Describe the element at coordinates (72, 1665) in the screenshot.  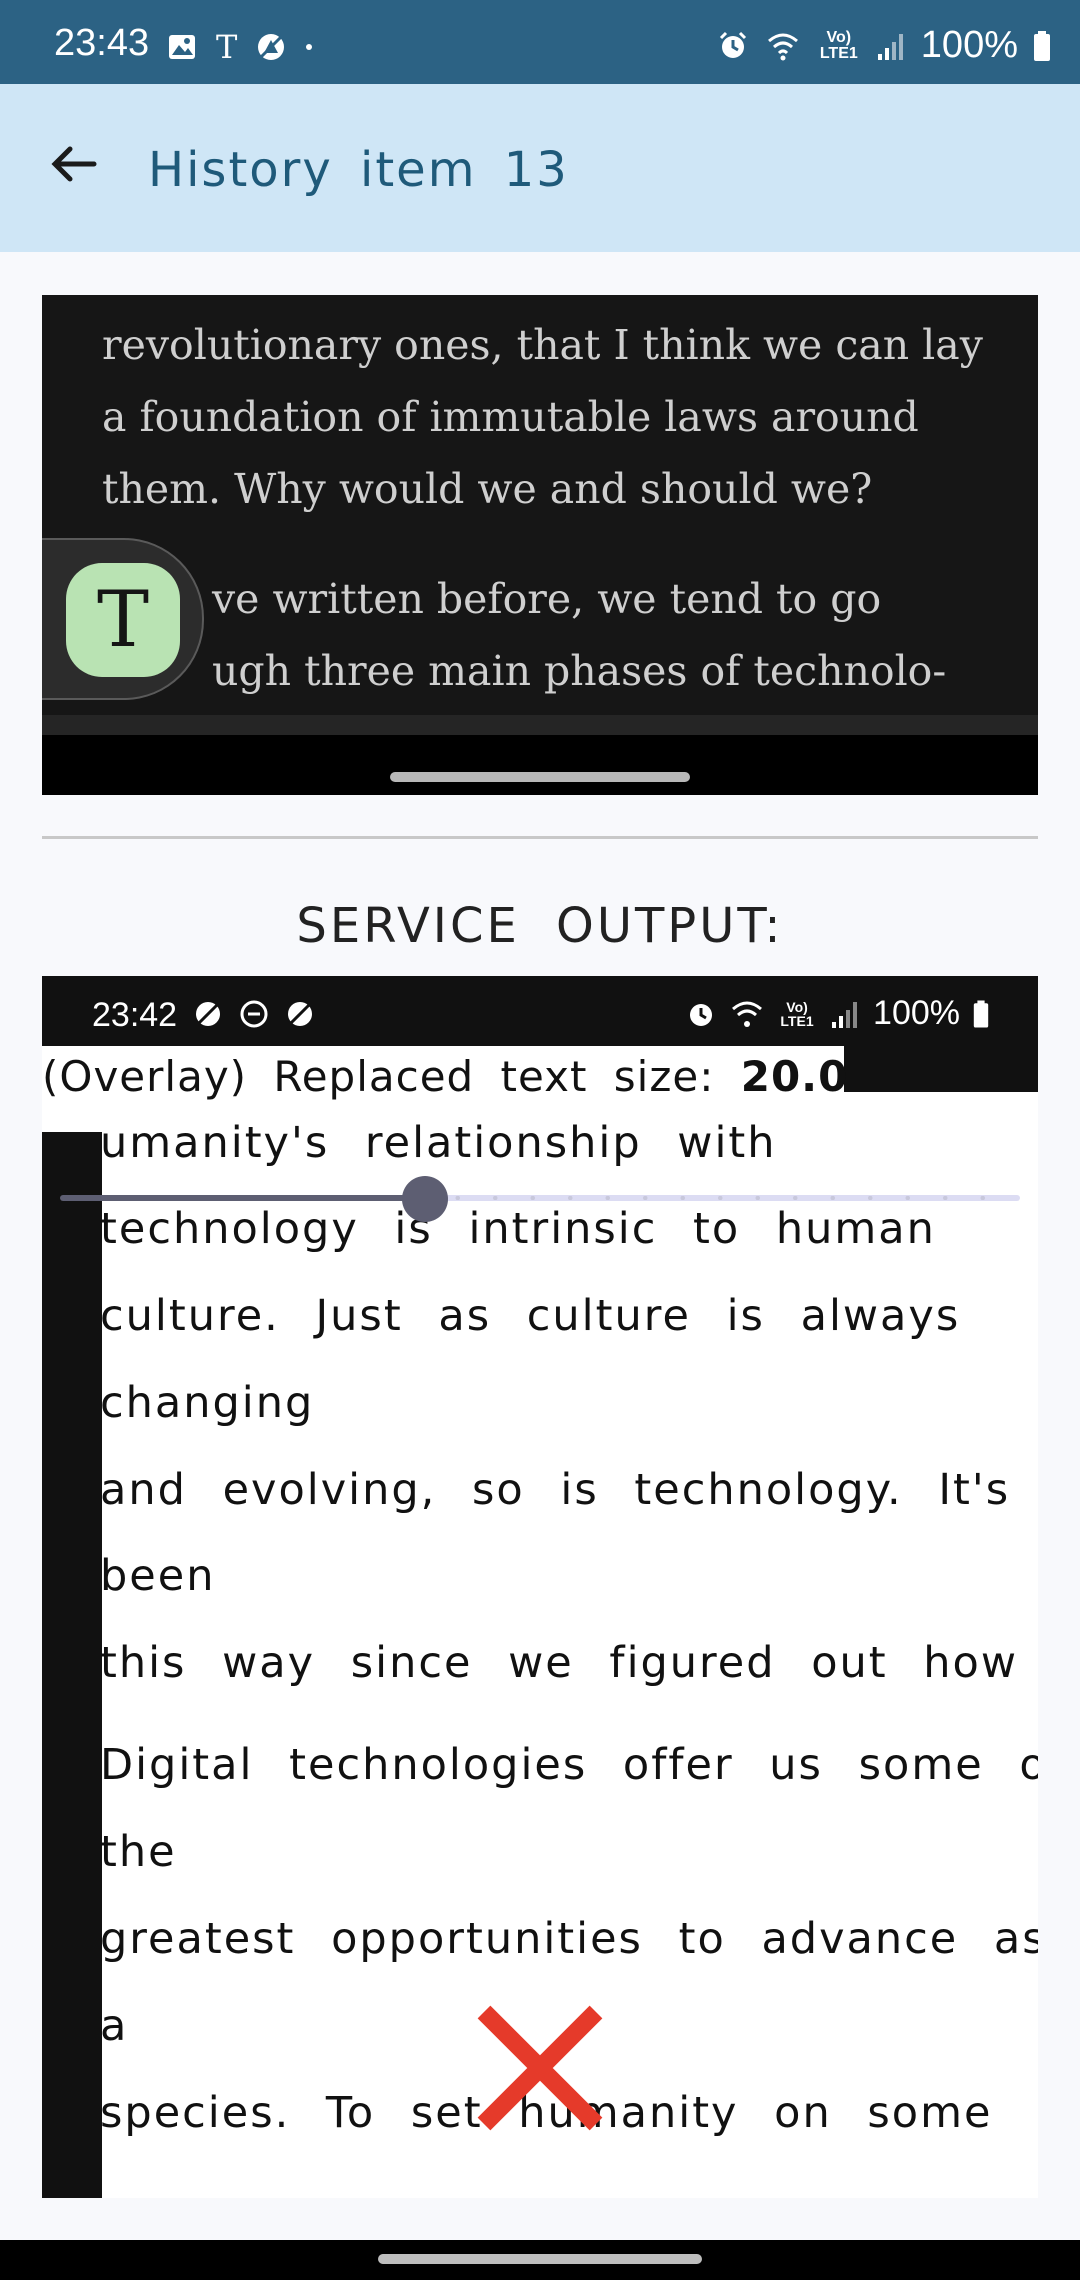
I see `output-left-bar` at that location.